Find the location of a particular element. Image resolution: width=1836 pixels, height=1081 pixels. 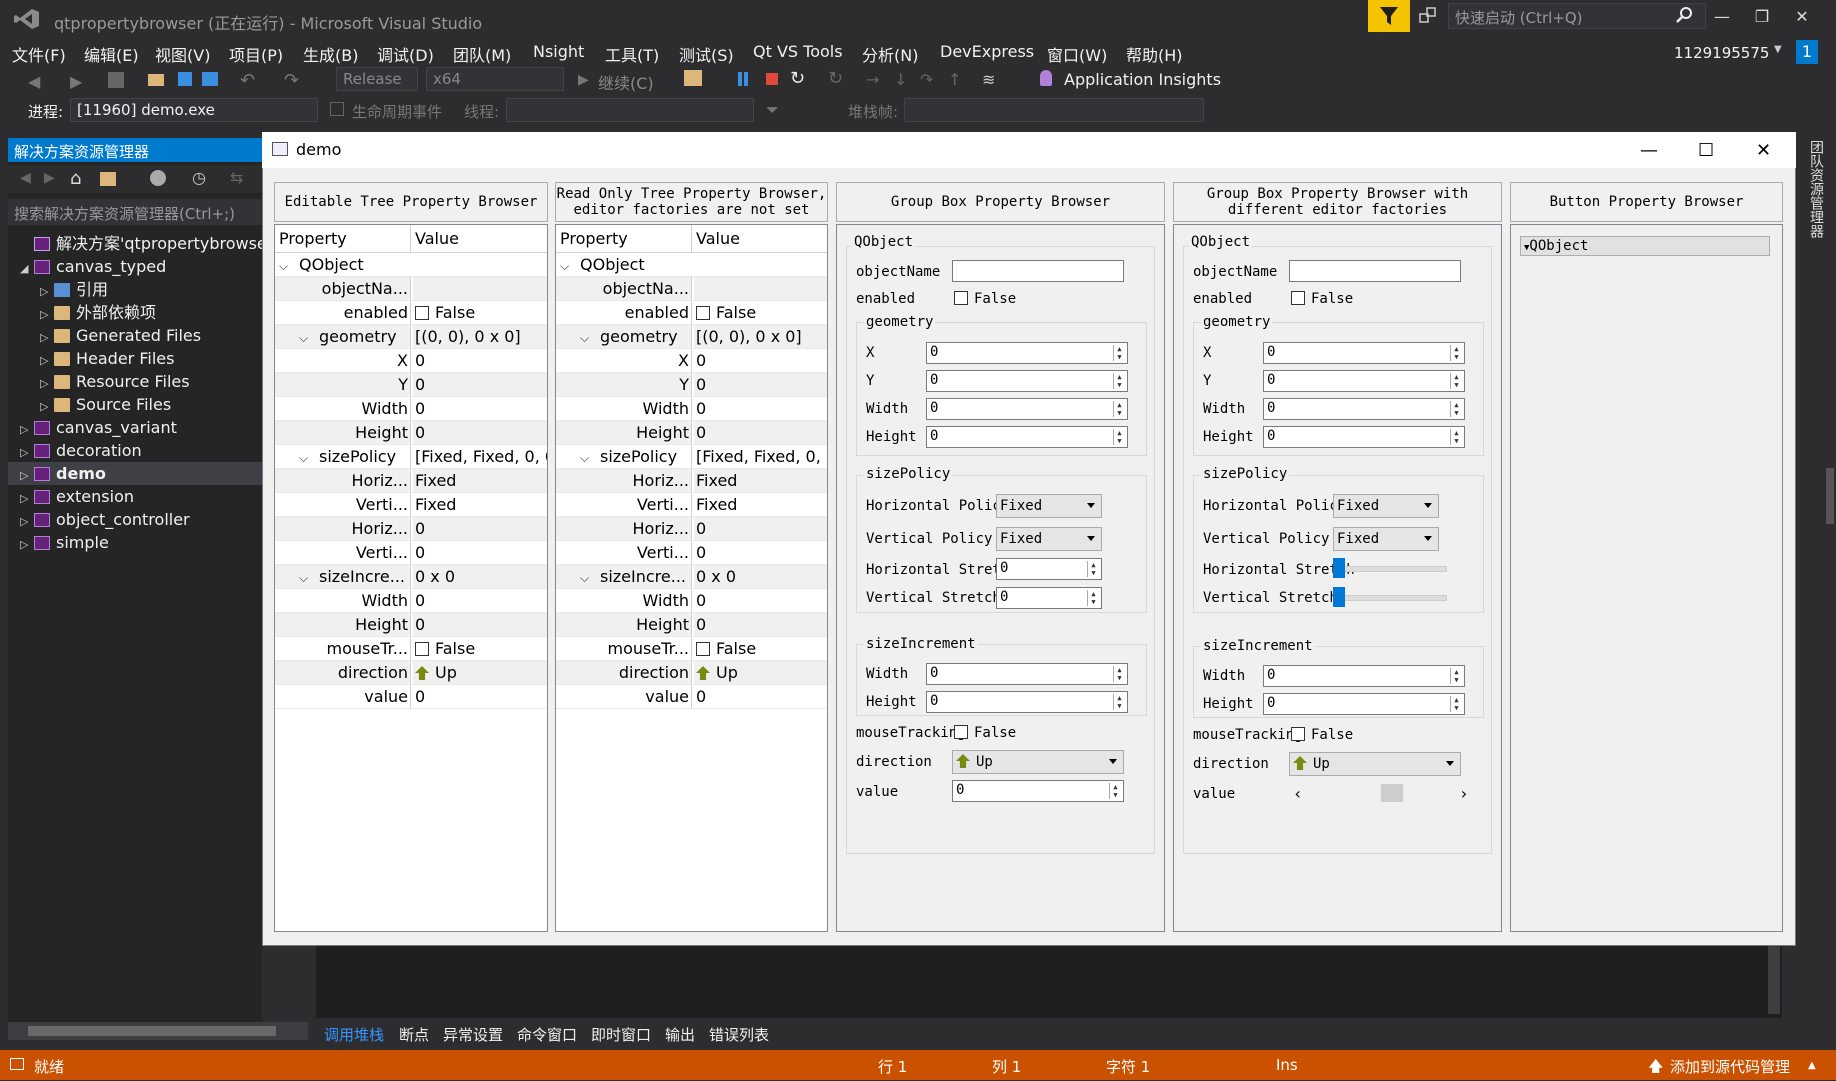

value-cell: [Fixed, Fixed, 0, 0] is located at coordinates (480, 456).